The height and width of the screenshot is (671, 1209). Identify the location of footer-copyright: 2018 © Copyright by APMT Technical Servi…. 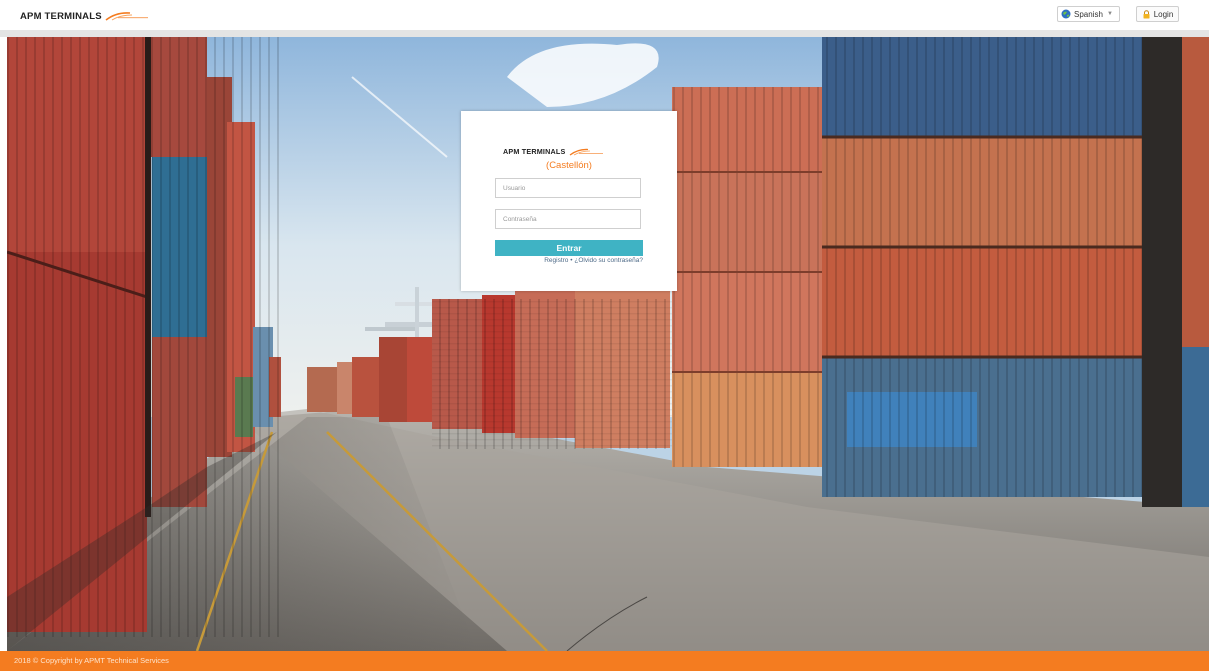
(91, 660).